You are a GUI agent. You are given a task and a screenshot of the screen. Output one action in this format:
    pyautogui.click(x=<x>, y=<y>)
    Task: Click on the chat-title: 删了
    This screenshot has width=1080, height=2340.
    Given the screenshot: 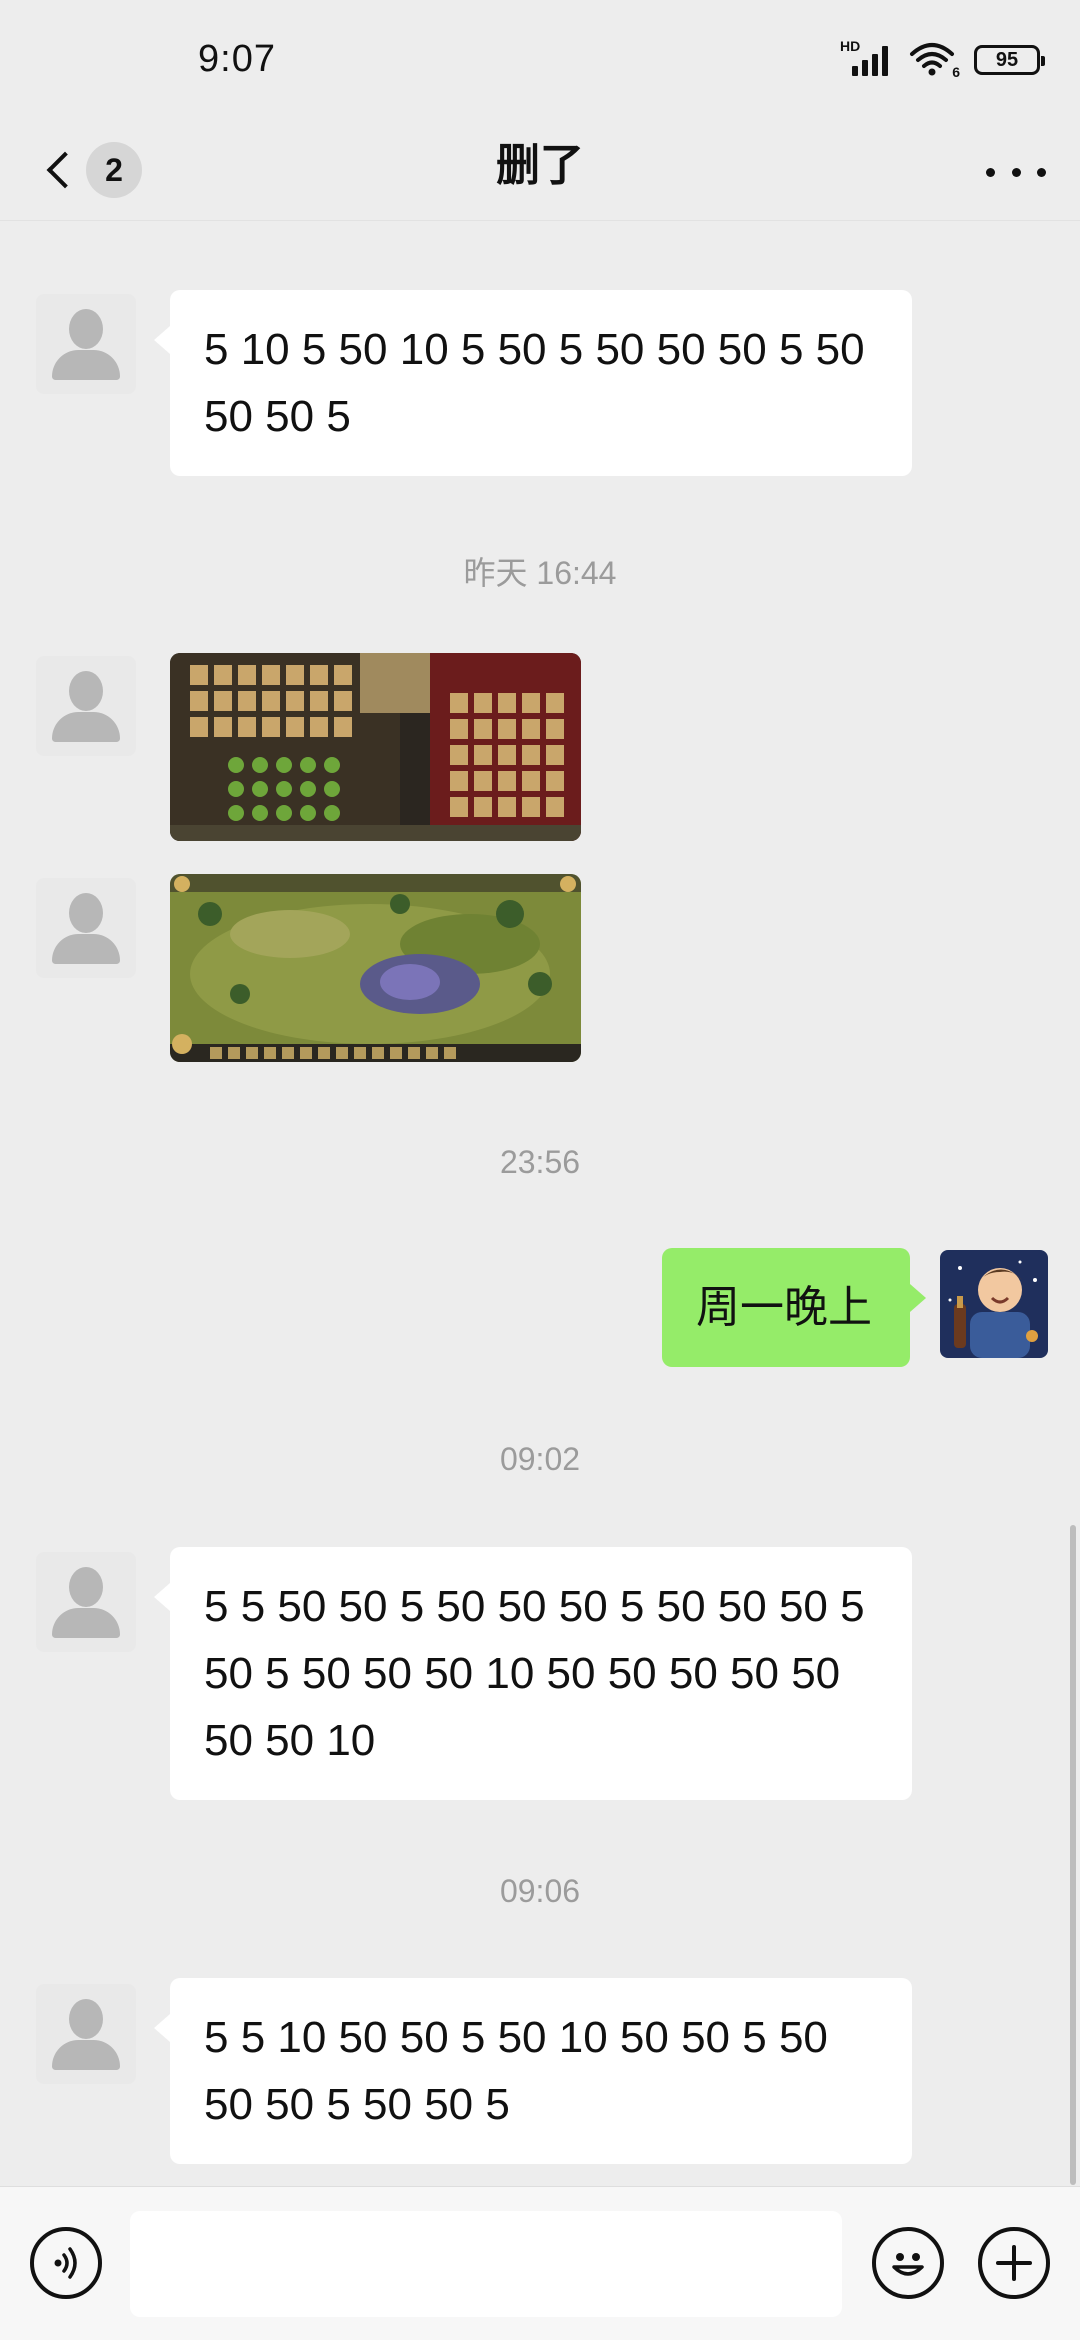 What is the action you would take?
    pyautogui.click(x=540, y=165)
    